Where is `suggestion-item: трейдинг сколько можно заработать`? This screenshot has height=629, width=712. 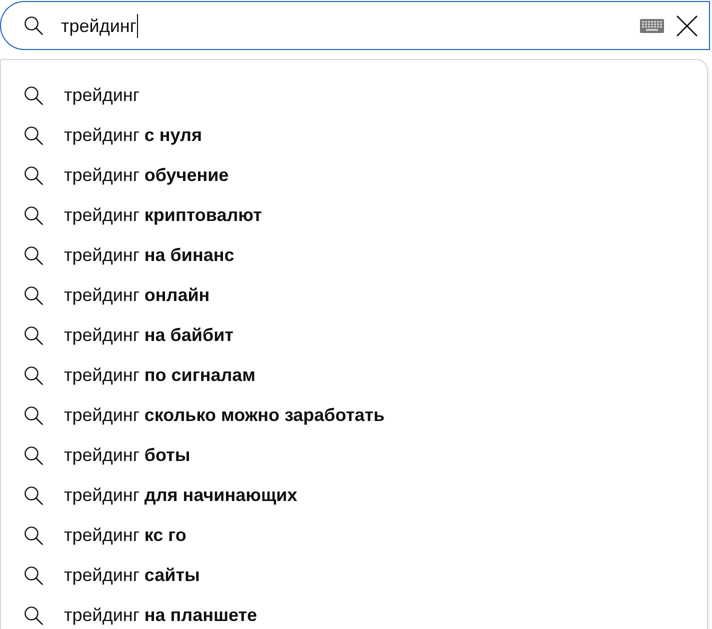 suggestion-item: трейдинг сколько можно заработать is located at coordinates (354, 415).